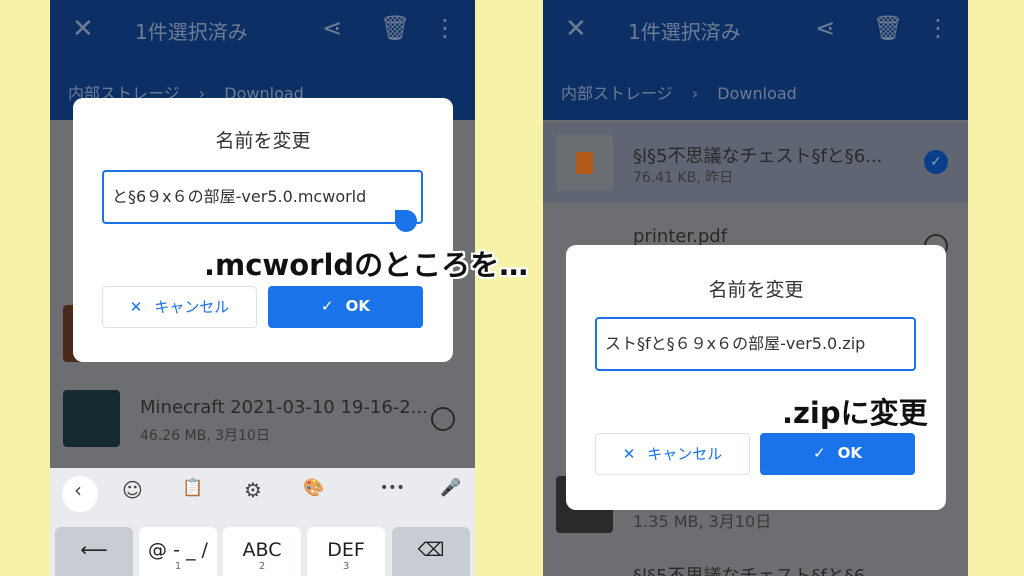 The image size is (1024, 576). Describe the element at coordinates (94, 551) in the screenshot. I see `key-left-arrow: ⟵` at that location.